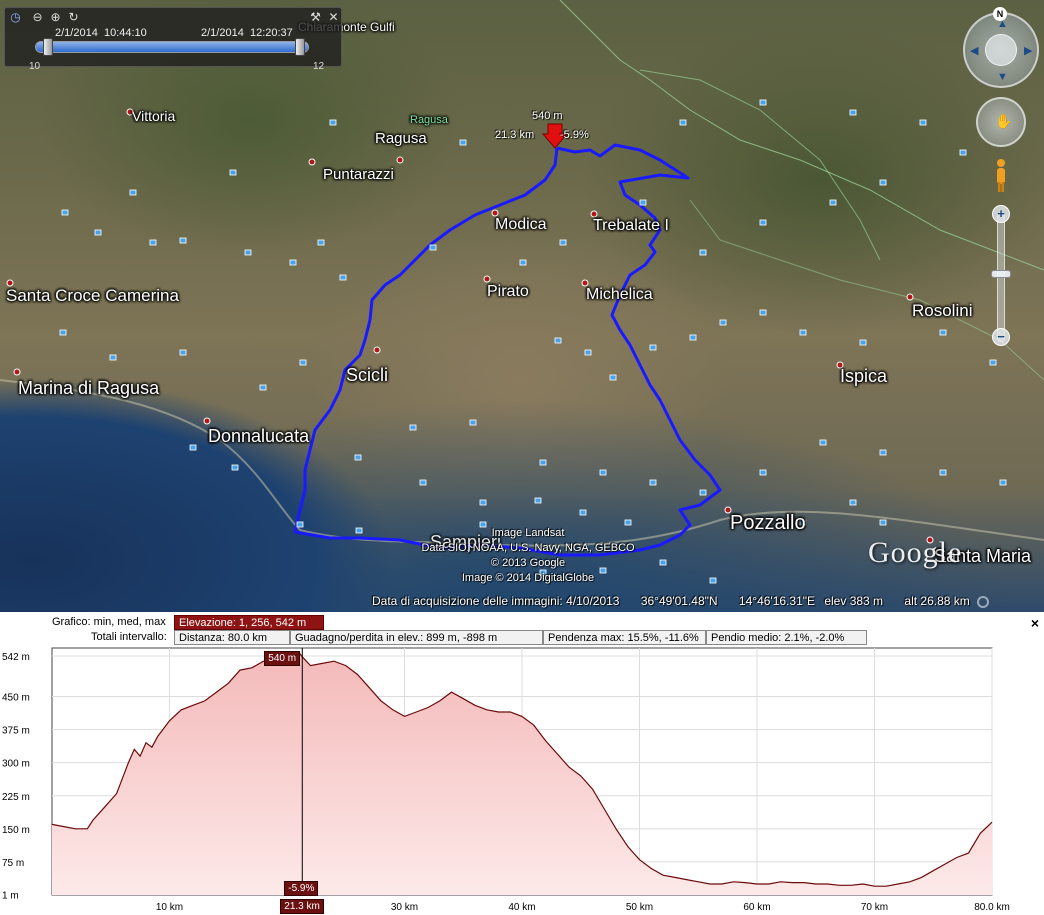 This screenshot has height=915, width=1044. I want to click on y-tick-label: 1 m, so click(10, 896).